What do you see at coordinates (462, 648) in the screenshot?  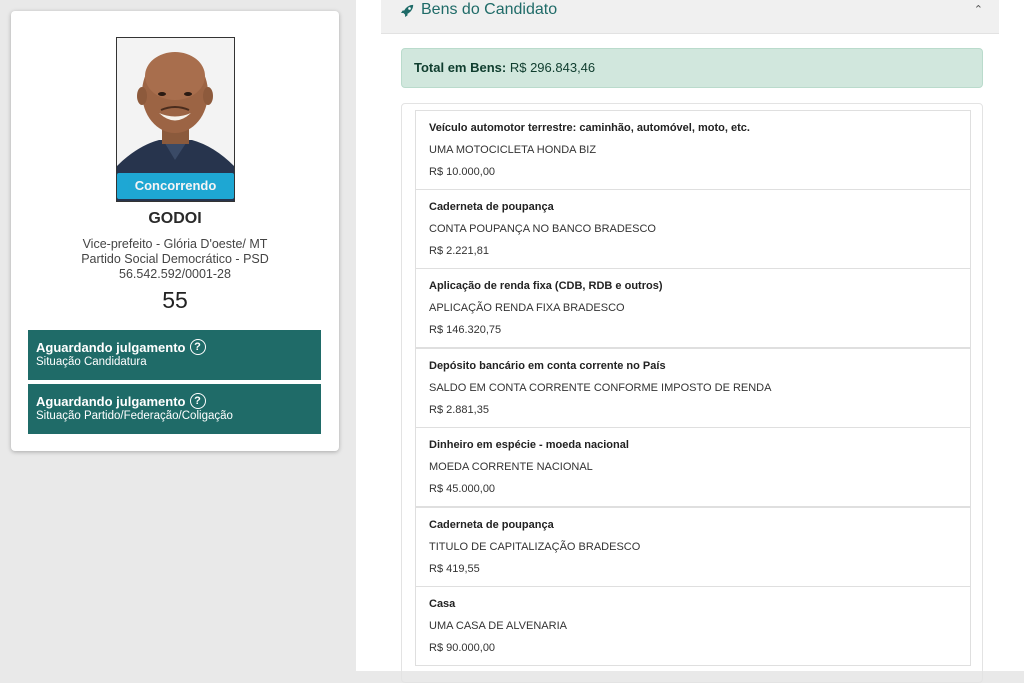 I see `asset-value: R$ 90.000,00` at bounding box center [462, 648].